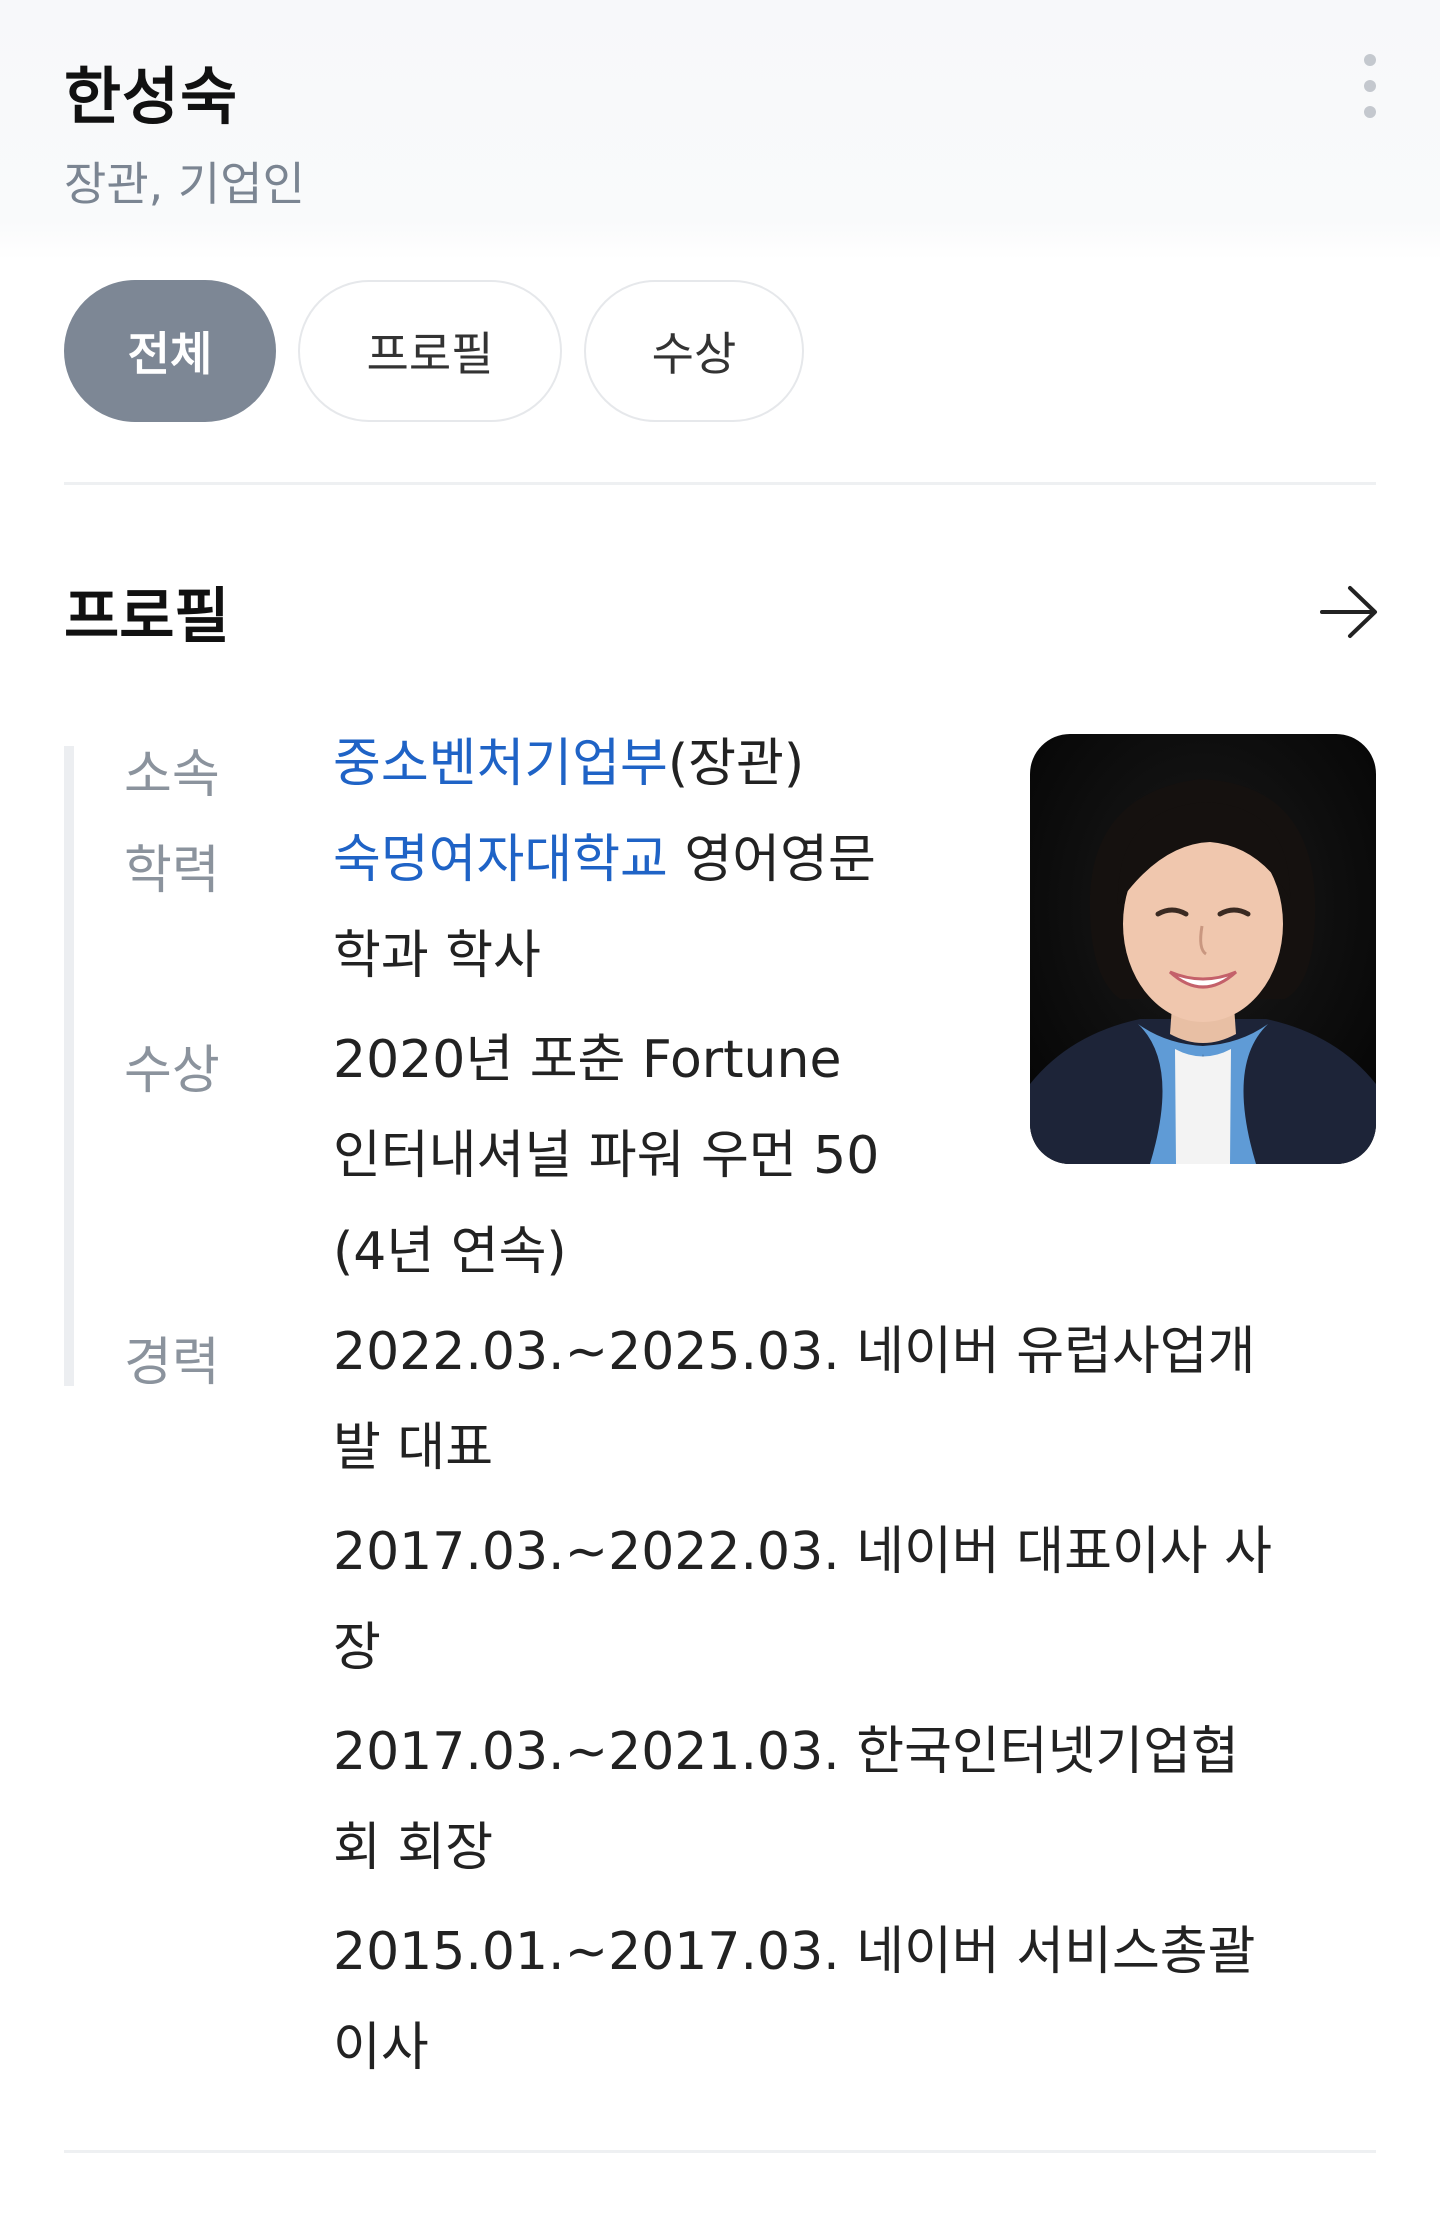  I want to click on career-item-2-line1: 2017.03.~2022.03. 네이버 대표이사 사, so click(803, 1552).